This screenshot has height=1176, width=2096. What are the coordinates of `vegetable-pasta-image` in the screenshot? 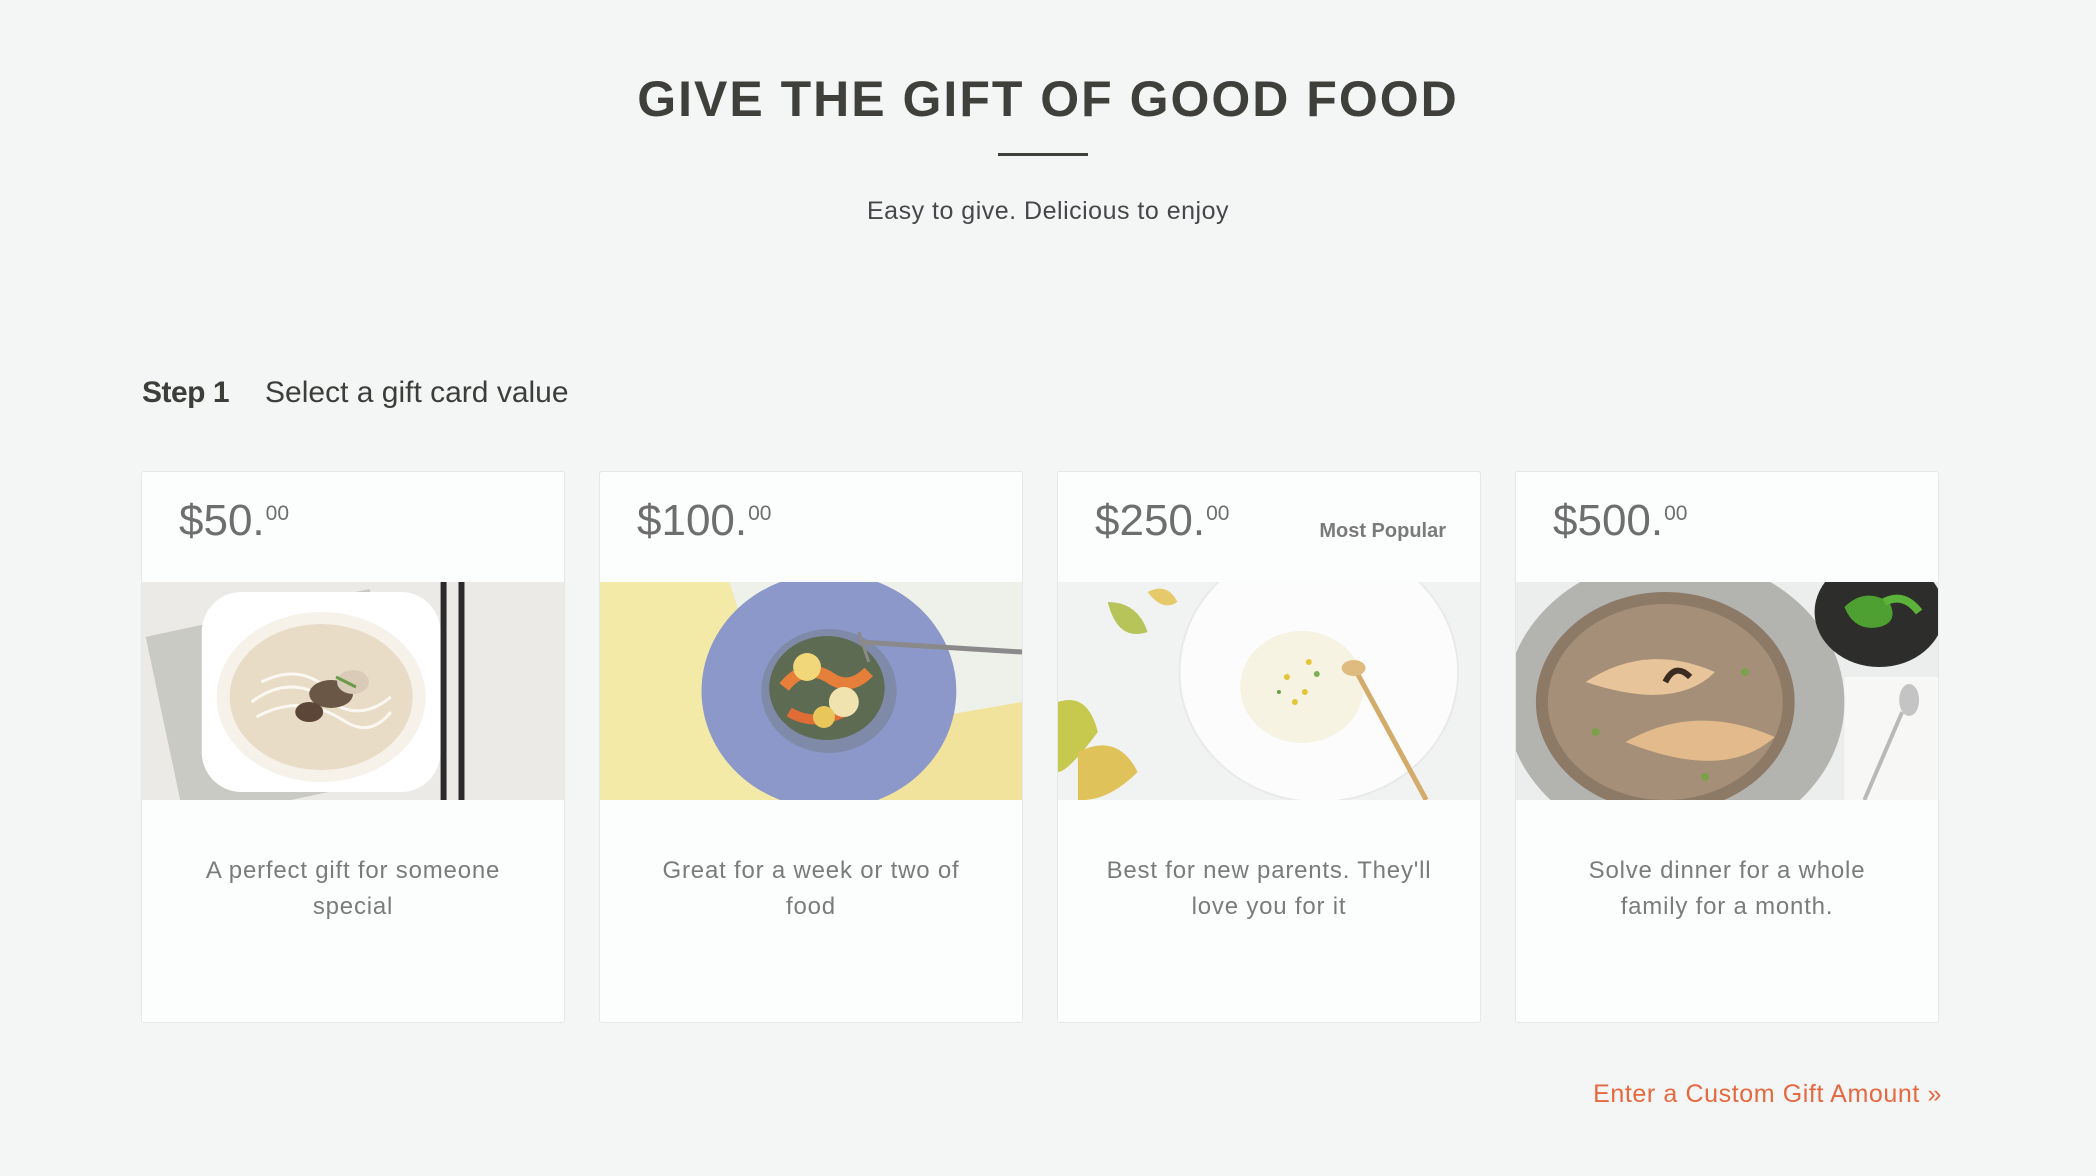 It's located at (811, 691).